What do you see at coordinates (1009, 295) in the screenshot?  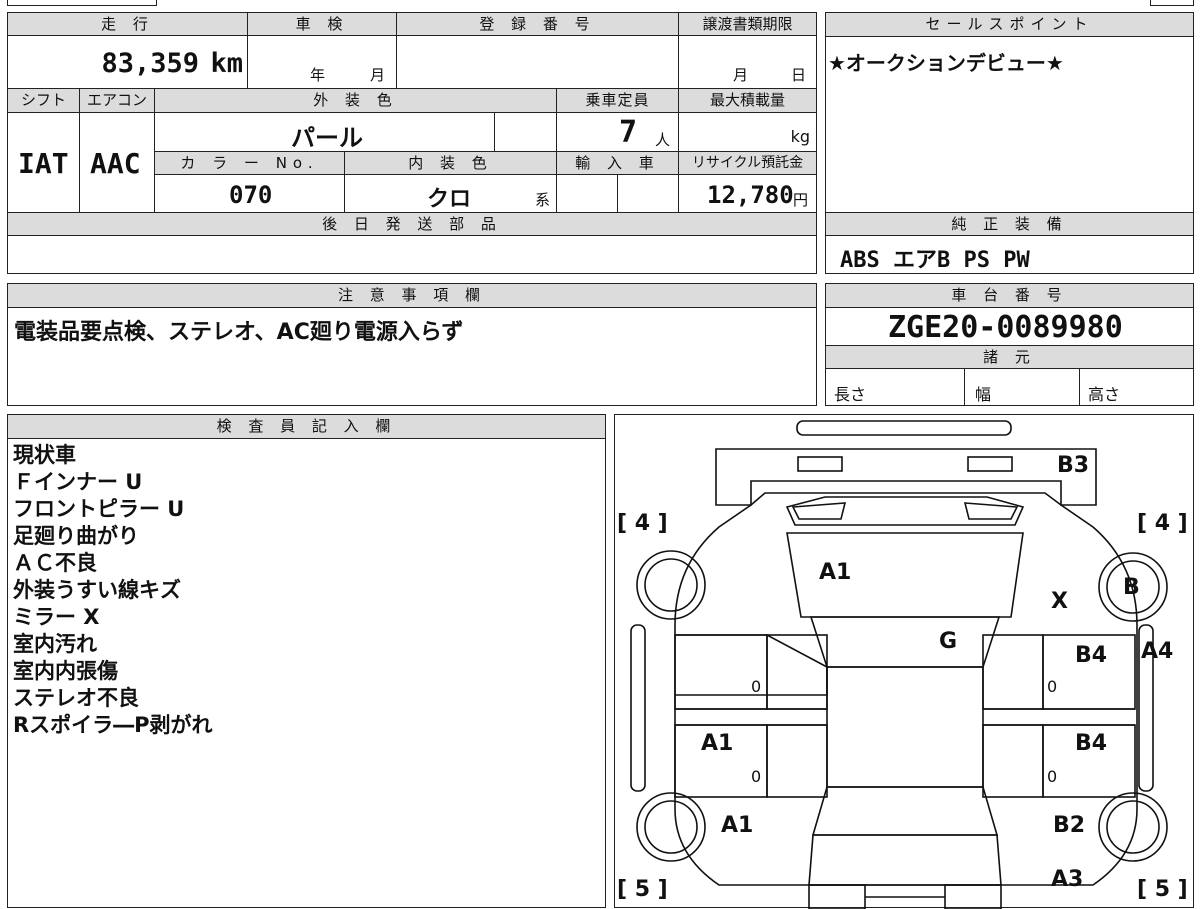 I see `chassis-header: 車 台 番 号` at bounding box center [1009, 295].